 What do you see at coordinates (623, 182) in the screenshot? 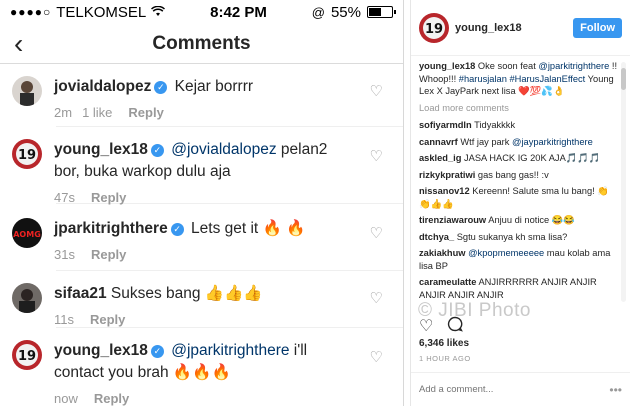
I see `comments-scrollbar` at bounding box center [623, 182].